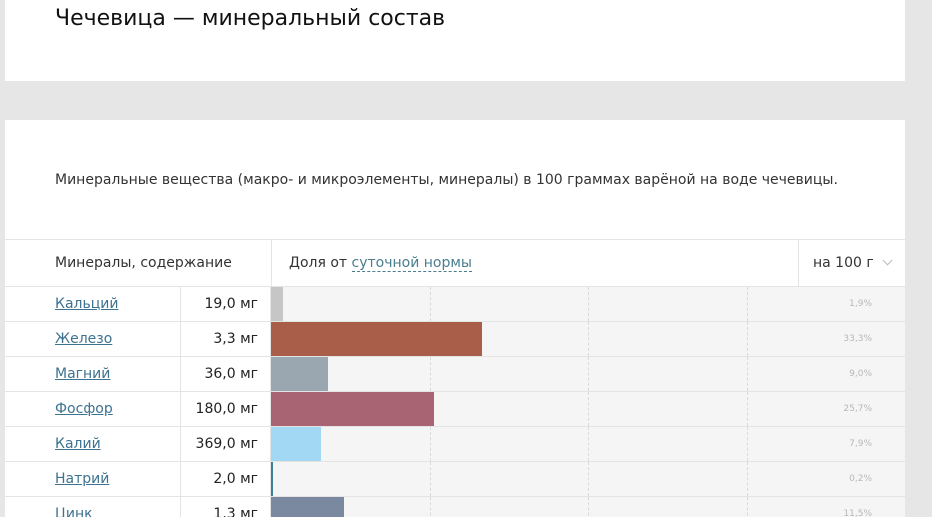 The image size is (932, 517). I want to click on daily-share-percent: 9,0%, so click(860, 374).